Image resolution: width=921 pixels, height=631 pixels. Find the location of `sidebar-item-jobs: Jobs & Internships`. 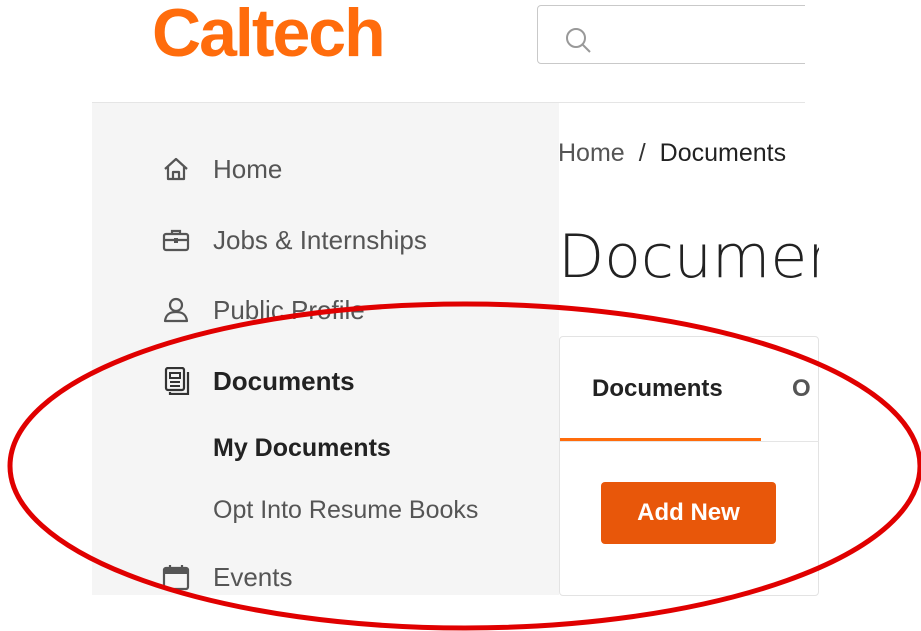

sidebar-item-jobs: Jobs & Internships is located at coordinates (294, 240).